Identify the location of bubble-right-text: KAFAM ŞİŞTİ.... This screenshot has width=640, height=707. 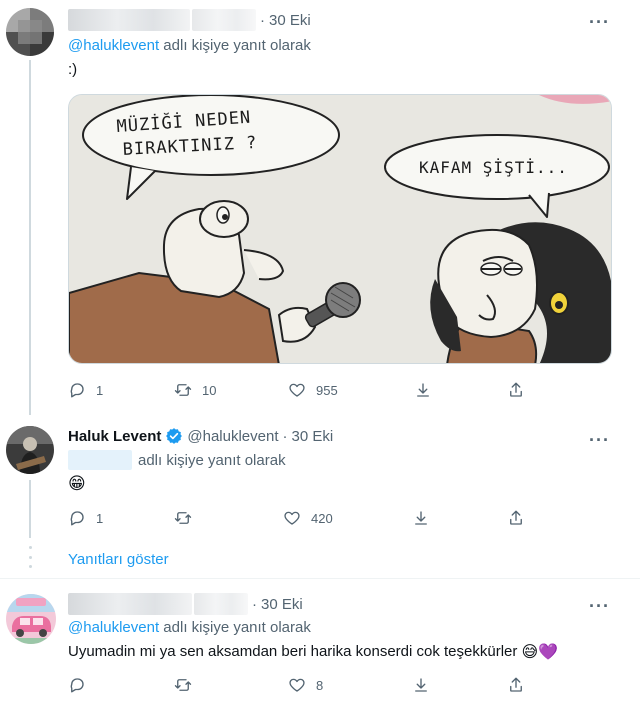
(493, 167).